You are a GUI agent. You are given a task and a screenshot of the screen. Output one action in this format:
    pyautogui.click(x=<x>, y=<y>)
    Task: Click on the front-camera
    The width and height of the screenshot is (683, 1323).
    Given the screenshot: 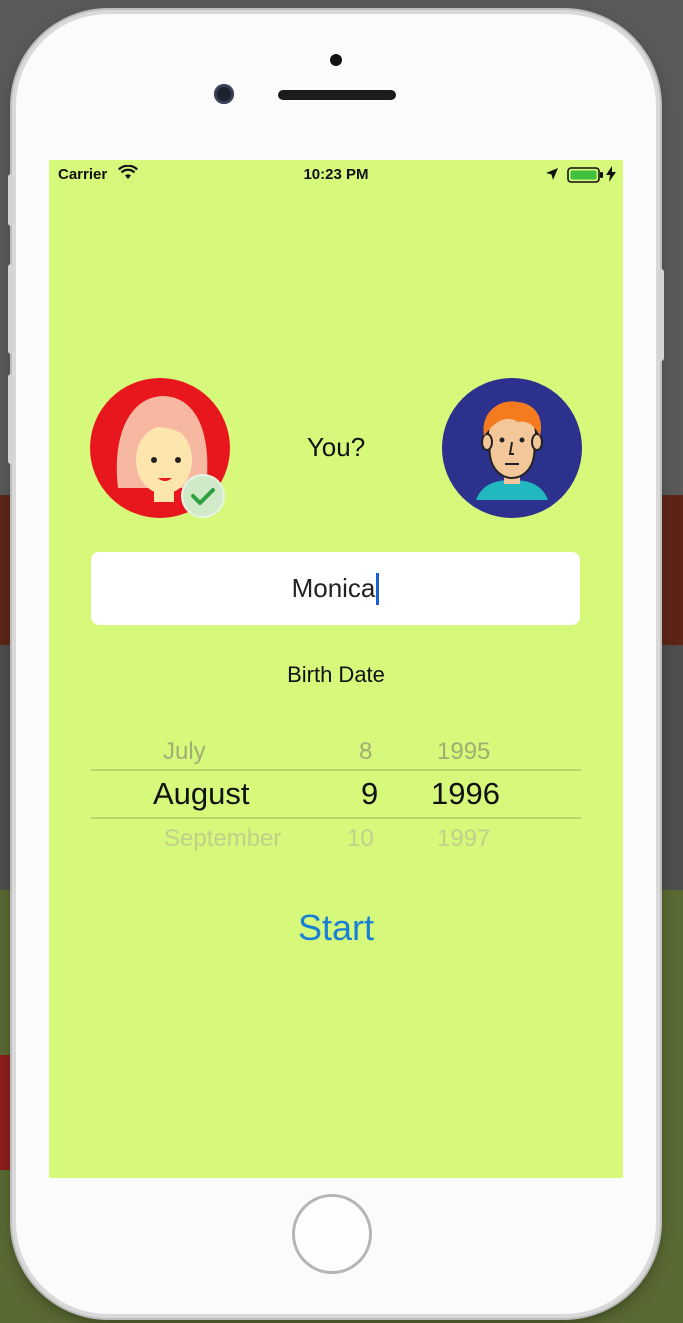 What is the action you would take?
    pyautogui.click(x=224, y=94)
    